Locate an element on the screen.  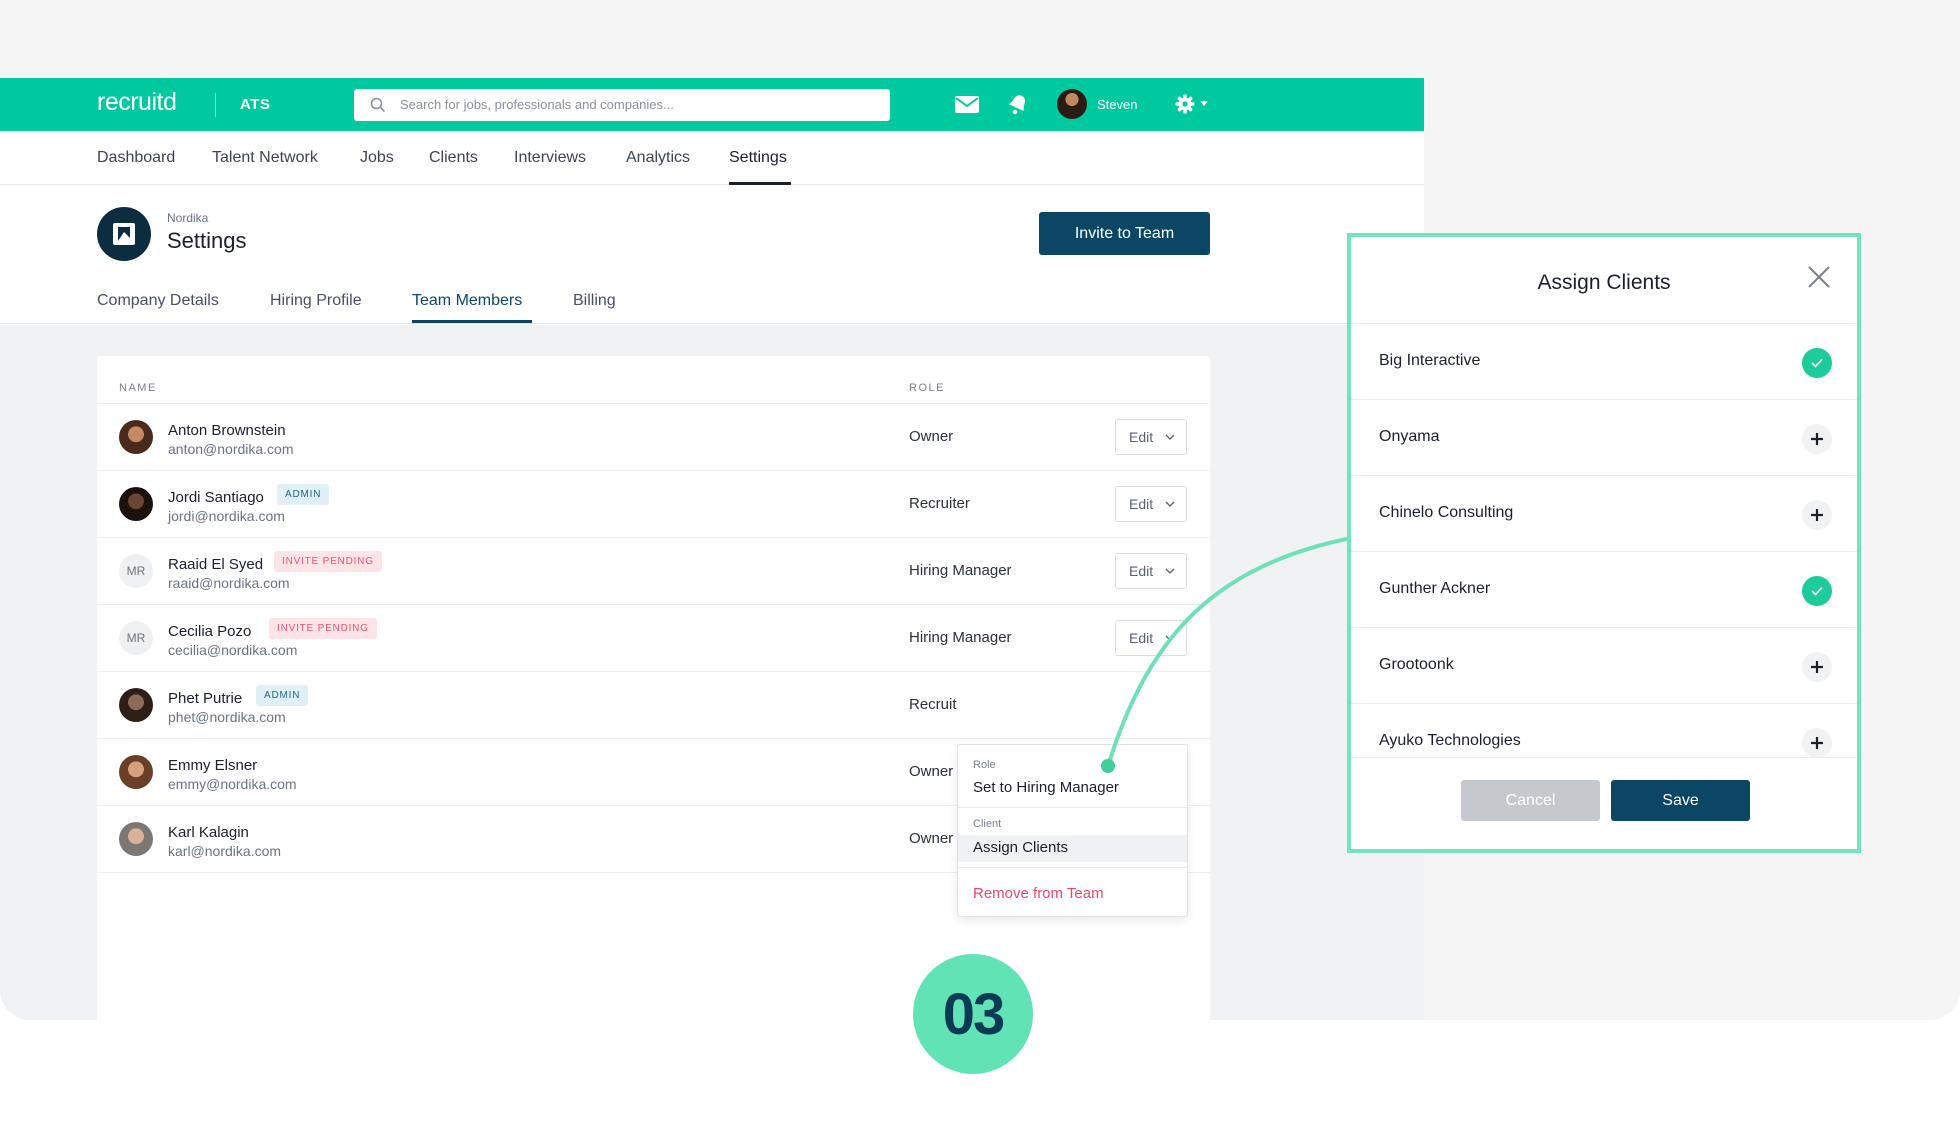
menu-section-role: Role is located at coordinates (984, 765).